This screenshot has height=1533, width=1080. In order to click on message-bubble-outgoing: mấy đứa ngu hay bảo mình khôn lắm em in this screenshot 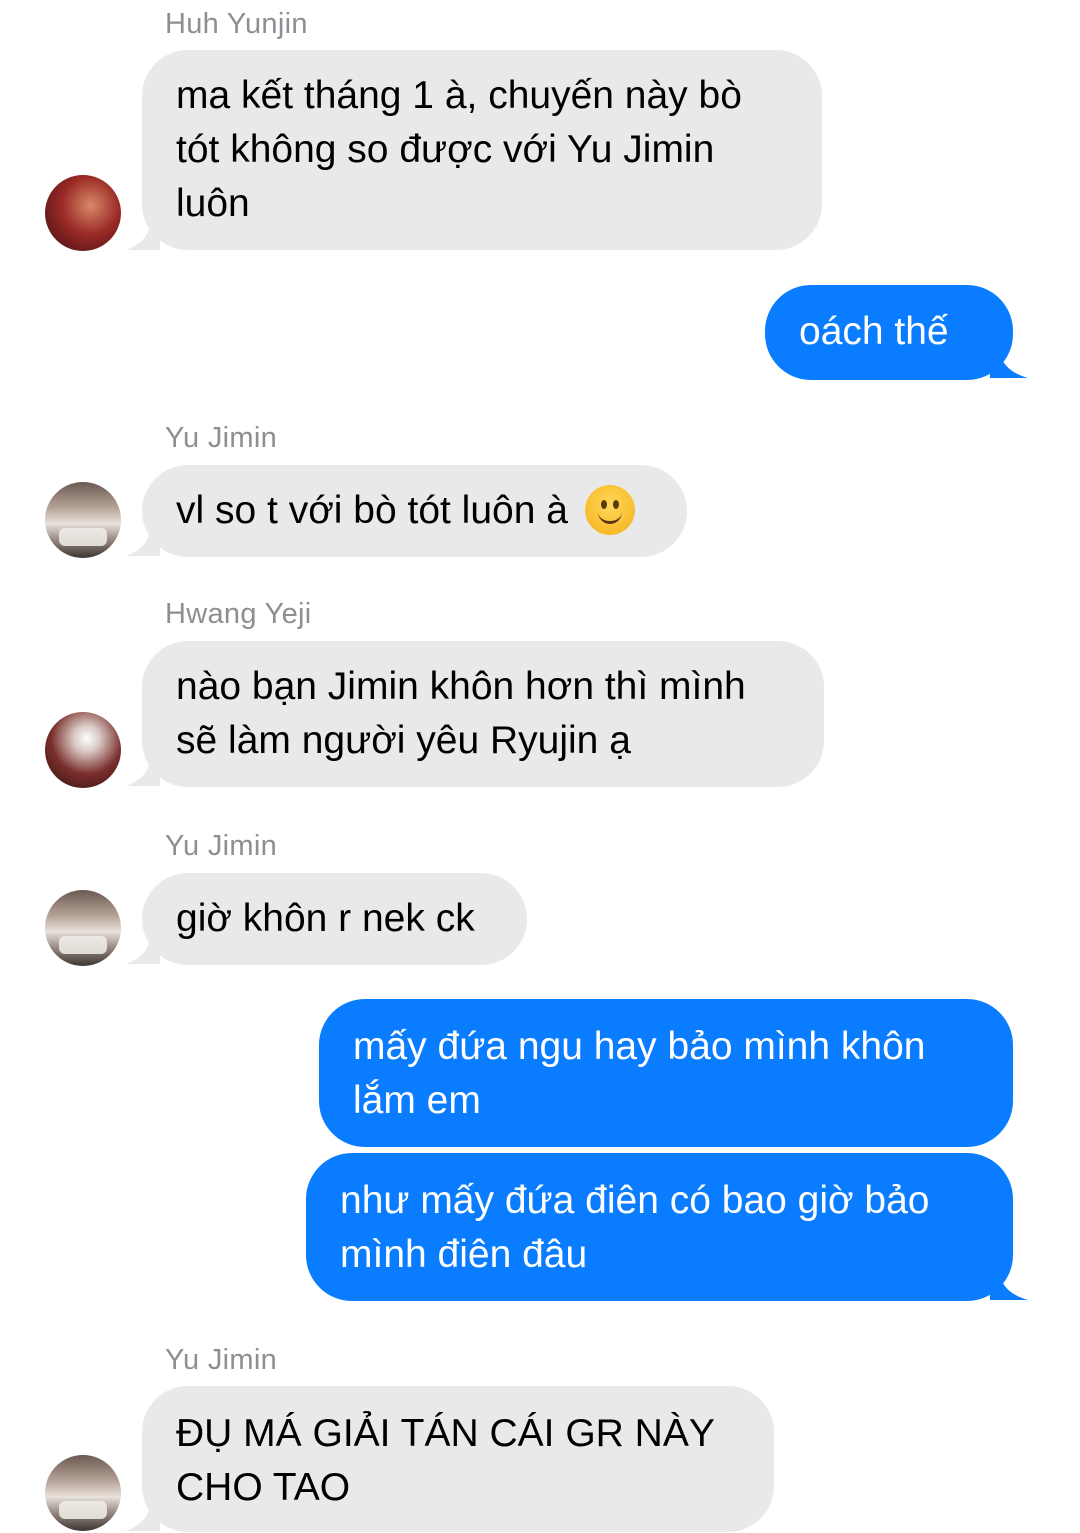, I will do `click(666, 1073)`.